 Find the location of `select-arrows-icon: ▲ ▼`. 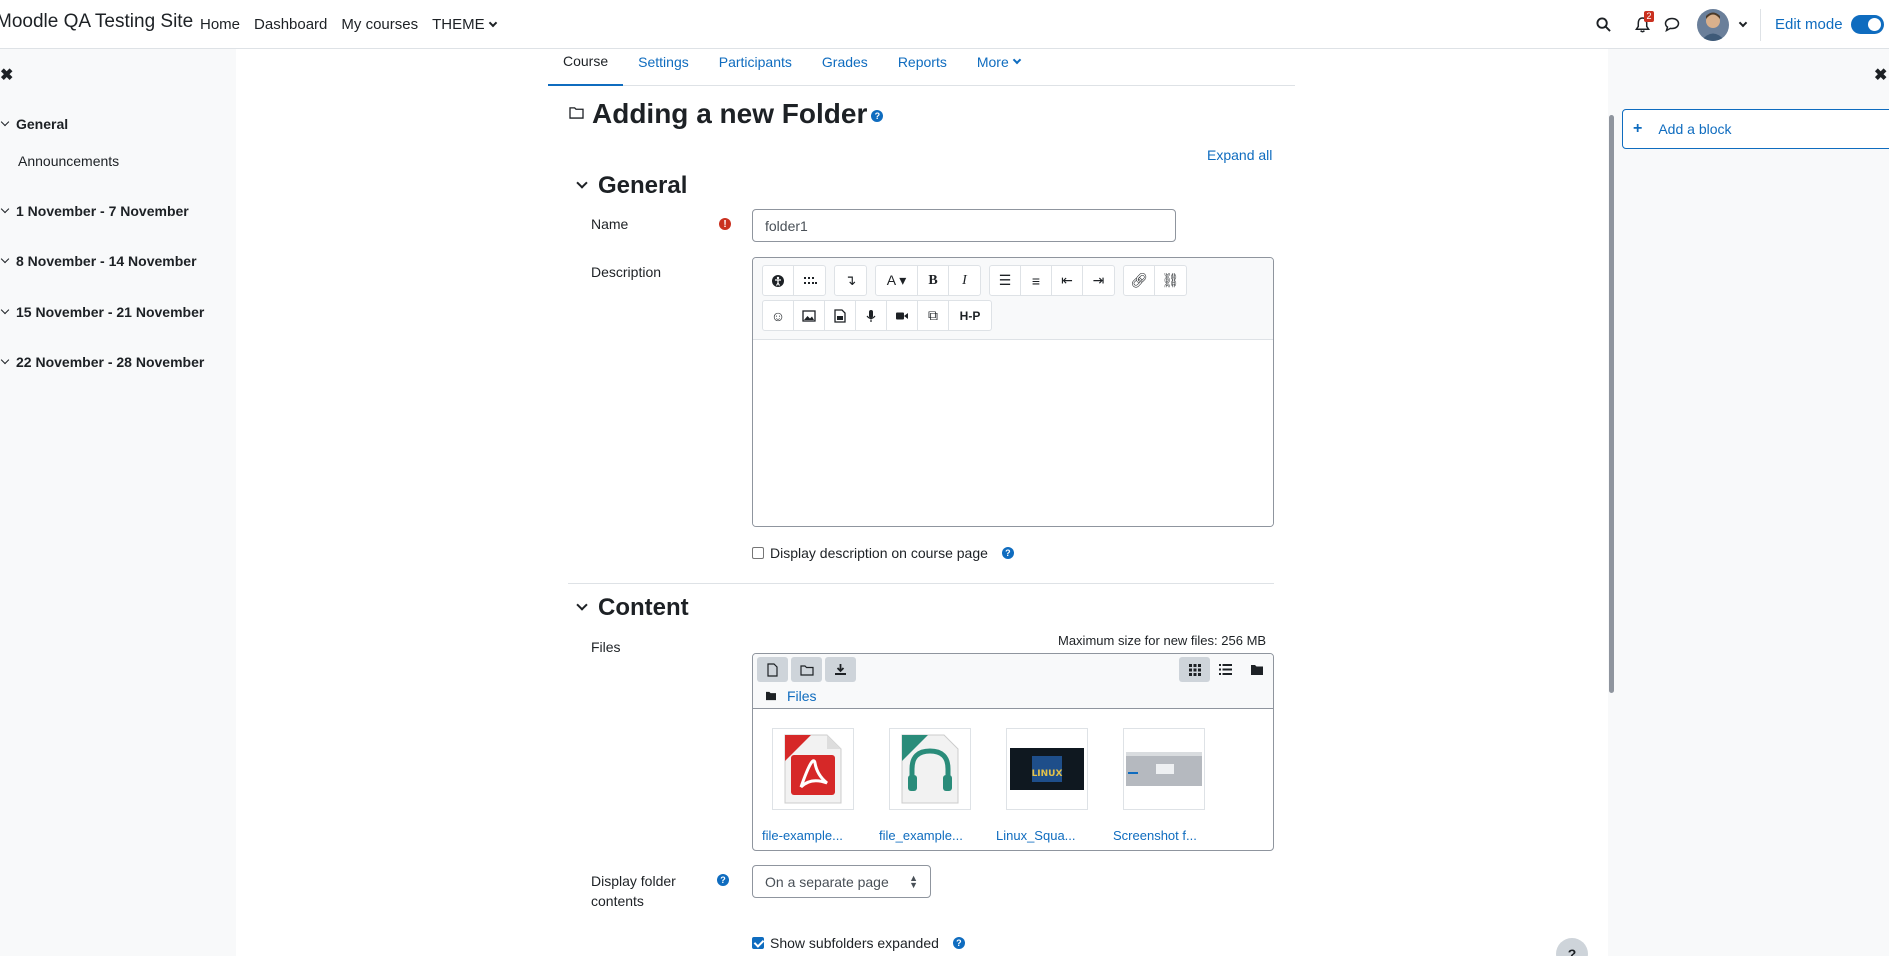

select-arrows-icon: ▲ ▼ is located at coordinates (913, 881).